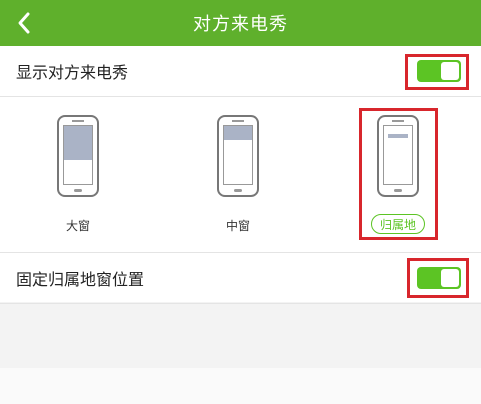 The width and height of the screenshot is (481, 404). What do you see at coordinates (237, 226) in the screenshot?
I see `option-medium-label: 中窗` at bounding box center [237, 226].